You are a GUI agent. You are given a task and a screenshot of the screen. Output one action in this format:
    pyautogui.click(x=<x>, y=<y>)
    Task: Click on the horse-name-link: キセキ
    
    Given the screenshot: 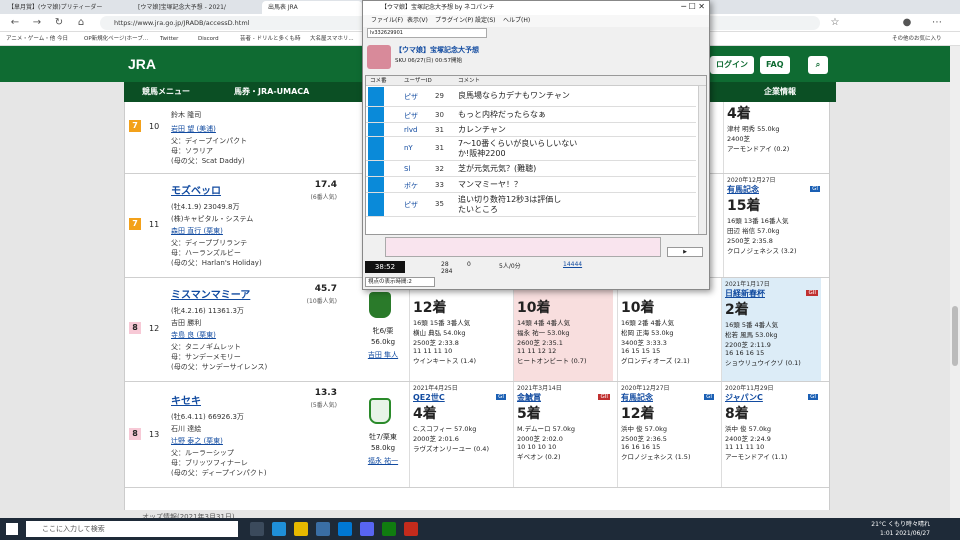 What is the action you would take?
    pyautogui.click(x=186, y=399)
    